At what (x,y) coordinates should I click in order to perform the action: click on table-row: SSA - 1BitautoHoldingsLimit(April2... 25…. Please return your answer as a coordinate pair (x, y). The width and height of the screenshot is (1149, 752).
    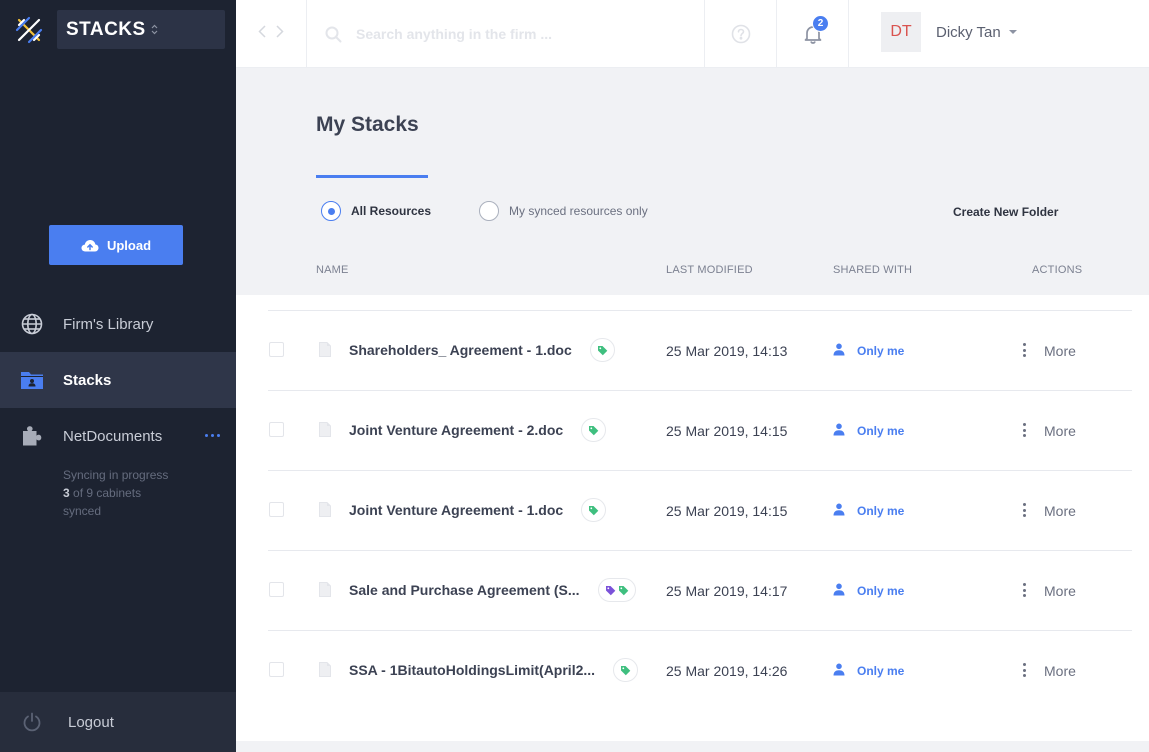
    Looking at the image, I should click on (700, 670).